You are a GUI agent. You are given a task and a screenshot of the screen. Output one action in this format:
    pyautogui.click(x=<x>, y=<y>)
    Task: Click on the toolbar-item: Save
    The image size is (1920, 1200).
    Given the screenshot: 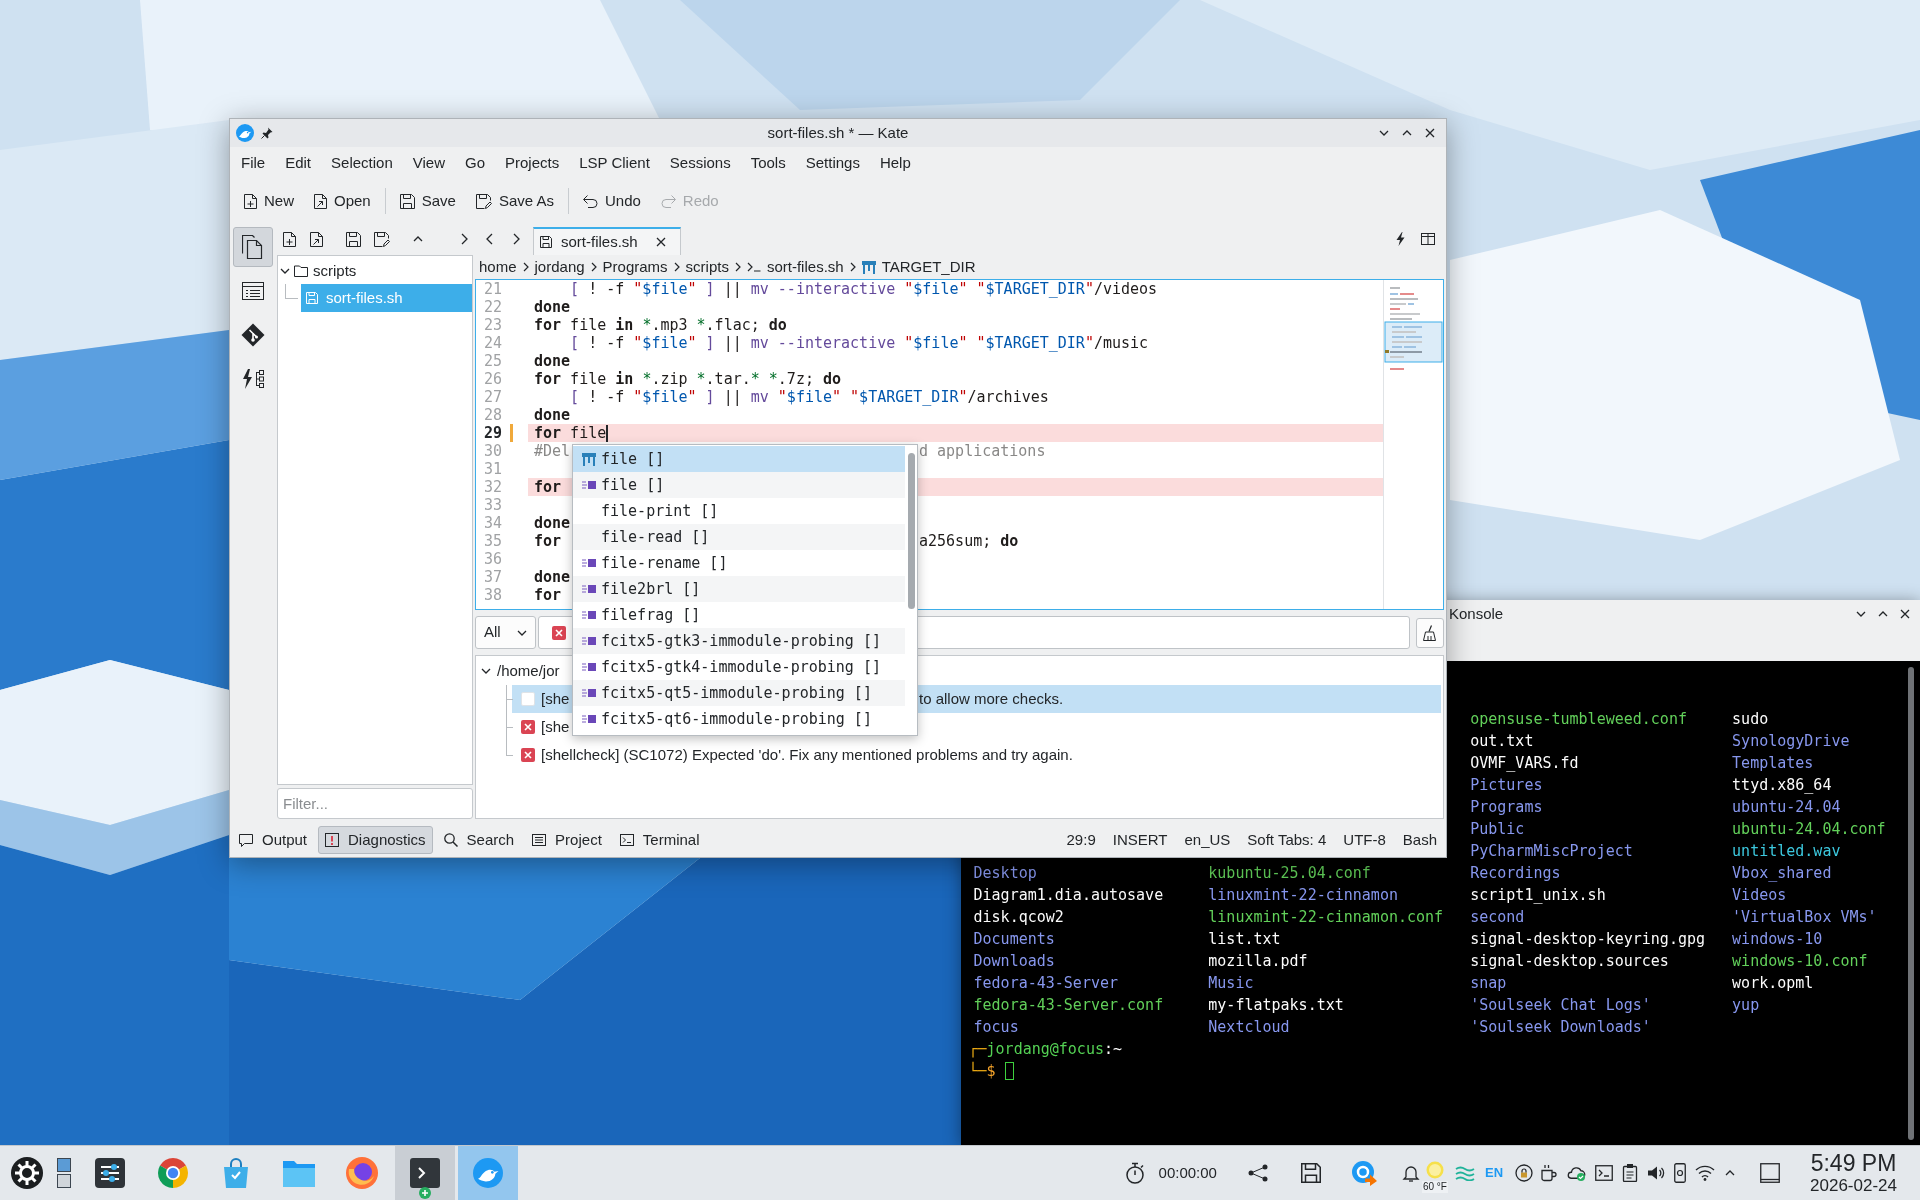 What is the action you would take?
    pyautogui.click(x=427, y=201)
    